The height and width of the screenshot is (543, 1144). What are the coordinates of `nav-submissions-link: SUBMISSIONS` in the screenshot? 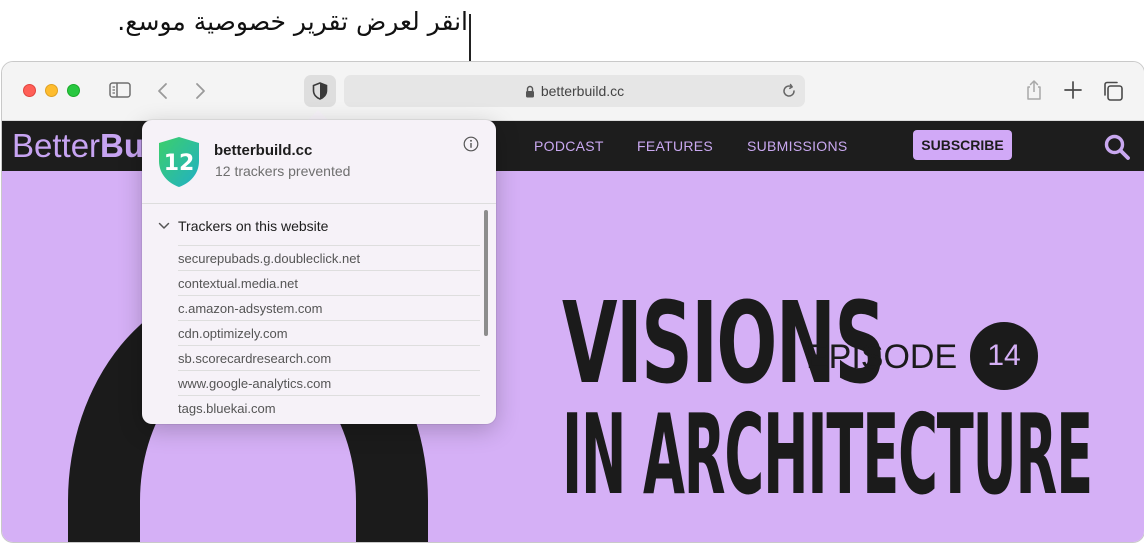 It's located at (797, 146).